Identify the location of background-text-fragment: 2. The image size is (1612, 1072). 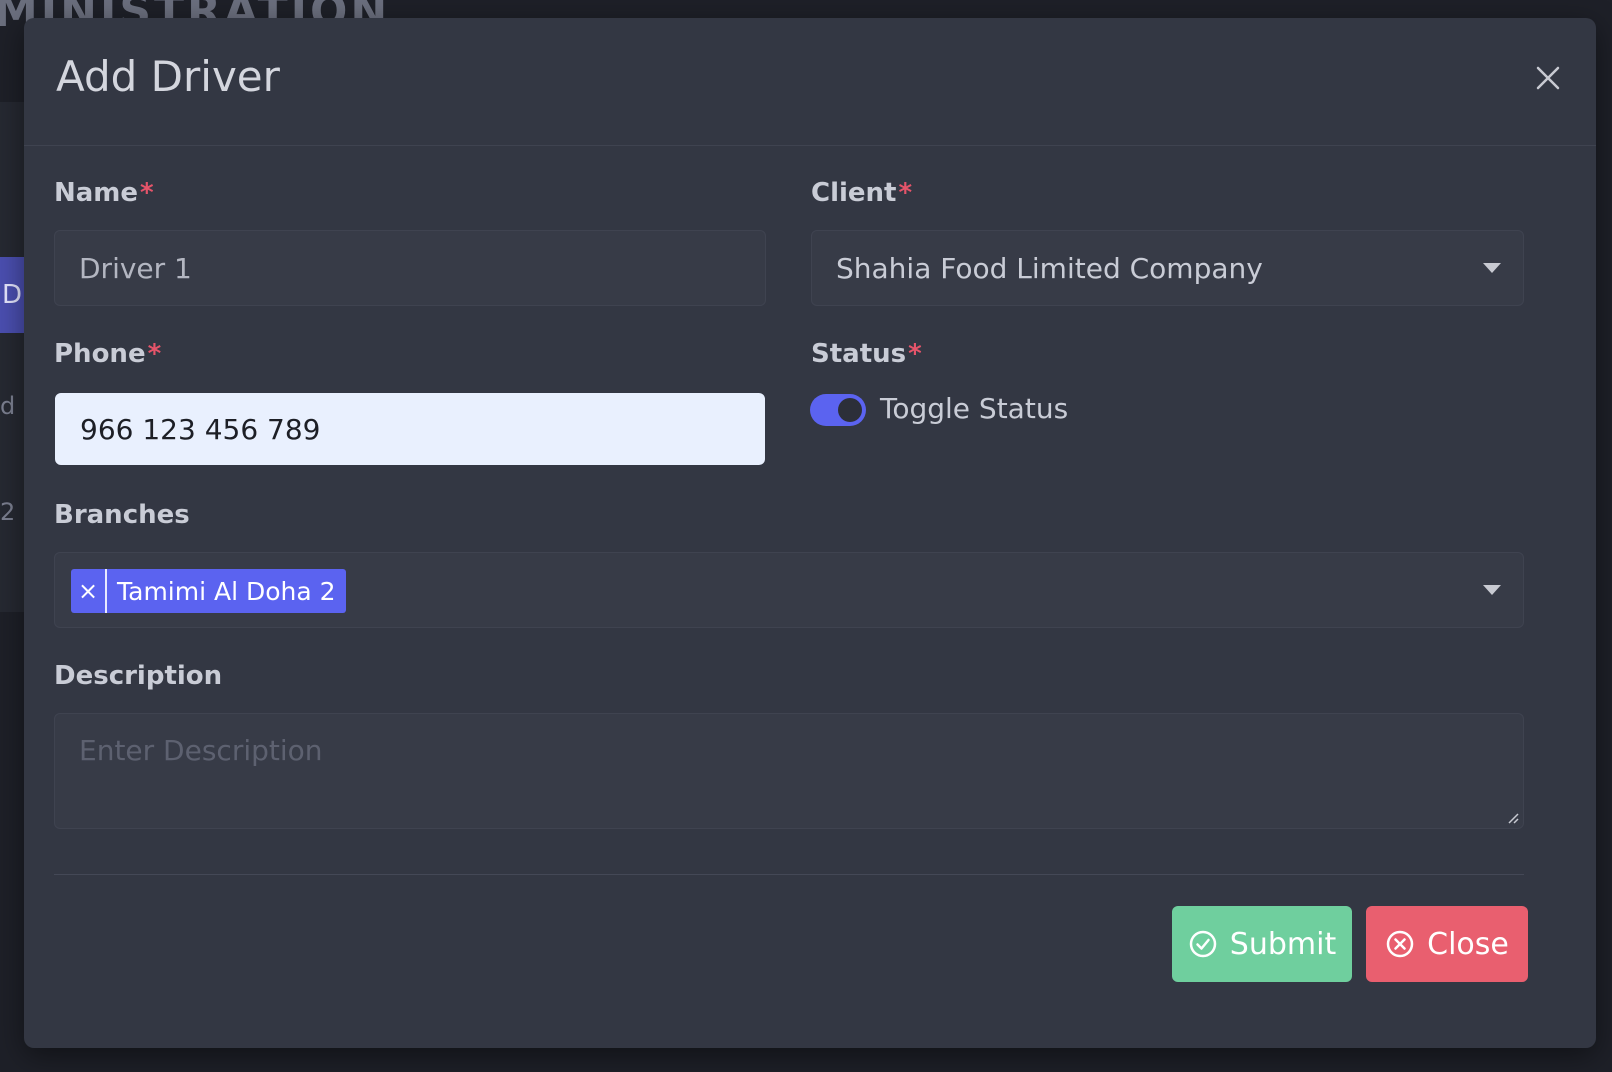
(8, 512).